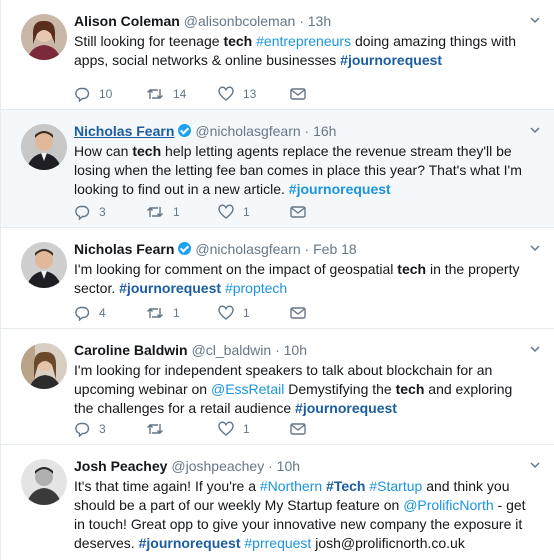 Image resolution: width=554 pixels, height=560 pixels. I want to click on retweet-count: 1, so click(176, 212).